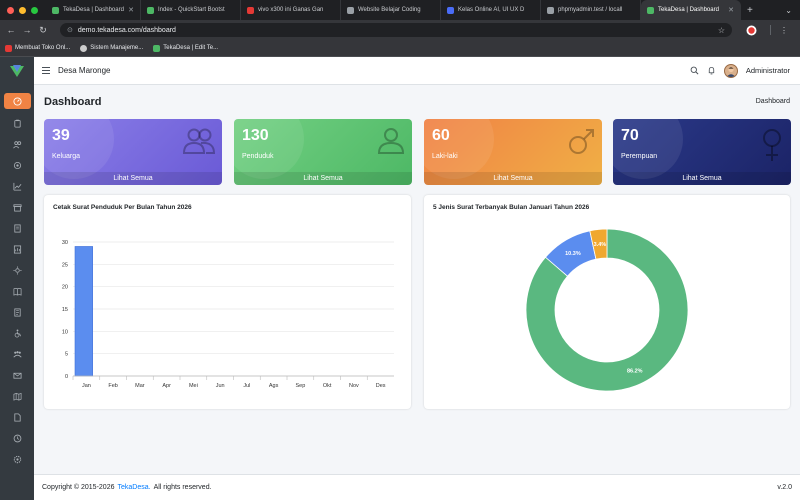  Describe the element at coordinates (34, 10) in the screenshot. I see `maximize-window-button` at that location.